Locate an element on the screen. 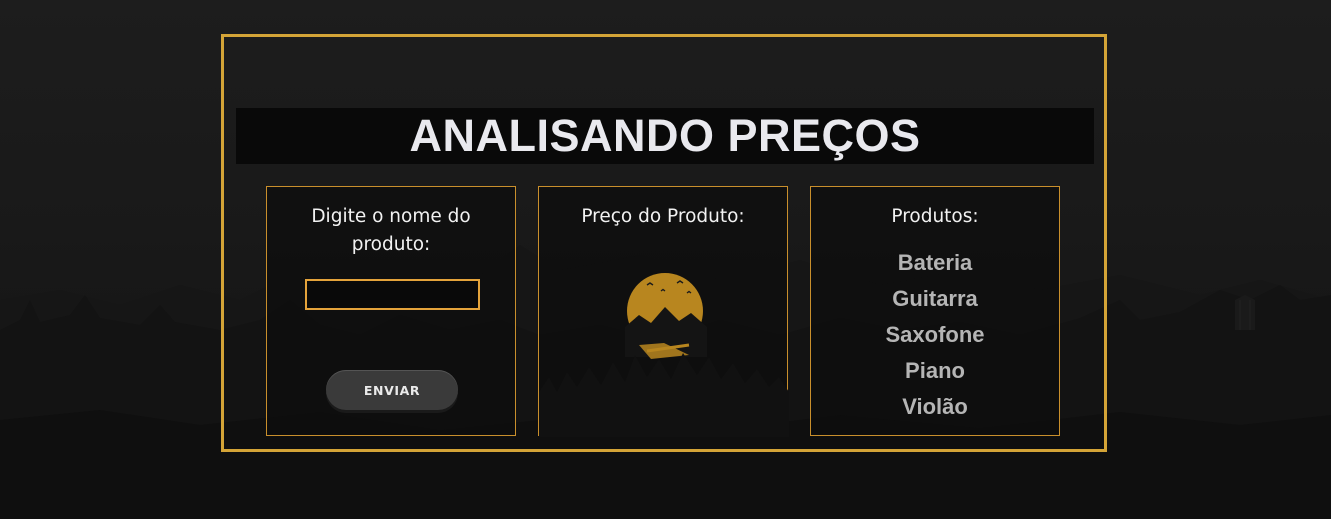  product-input-panel: Digite o nome do produto: ENVIAR is located at coordinates (391, 311).